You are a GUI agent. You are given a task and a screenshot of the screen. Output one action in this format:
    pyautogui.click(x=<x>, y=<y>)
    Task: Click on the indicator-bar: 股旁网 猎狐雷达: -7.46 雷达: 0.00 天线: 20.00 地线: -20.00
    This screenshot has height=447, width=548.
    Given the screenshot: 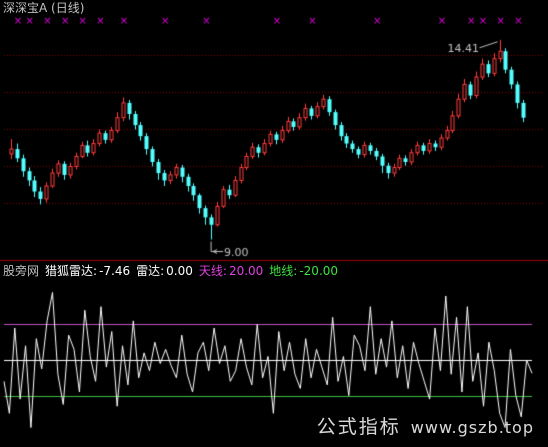 What is the action you would take?
    pyautogui.click(x=173, y=271)
    